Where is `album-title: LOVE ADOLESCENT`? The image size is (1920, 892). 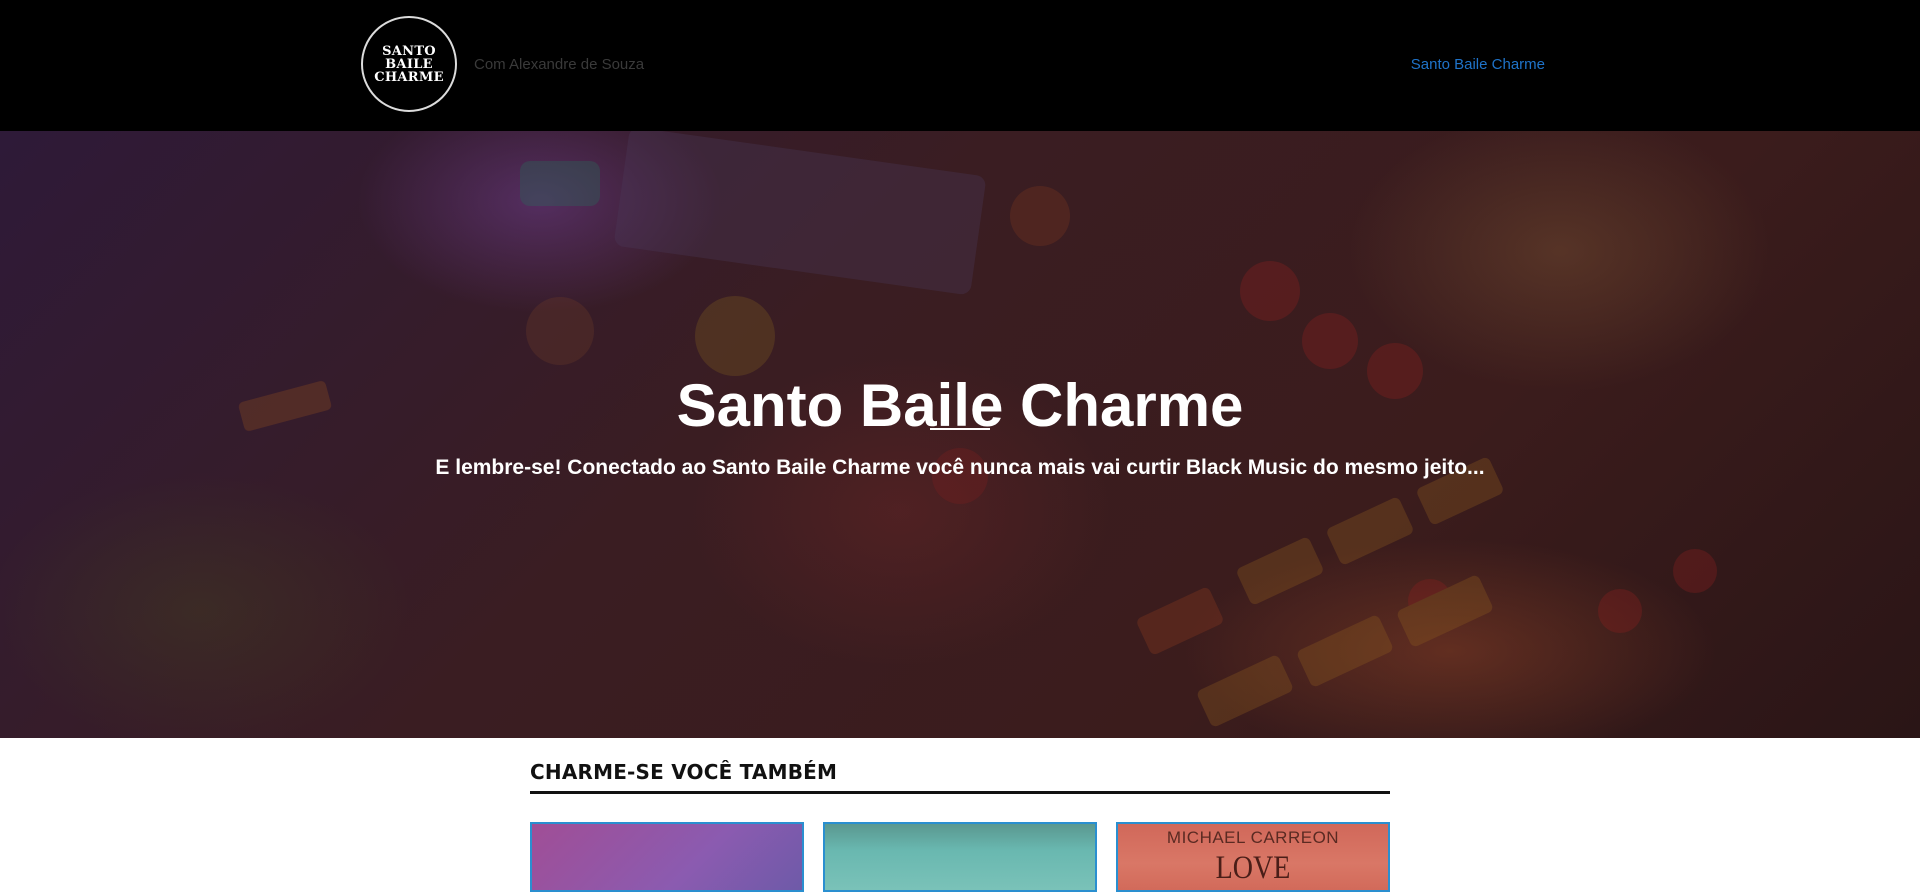
album-title: LOVE ADOLESCENT is located at coordinates (1253, 870).